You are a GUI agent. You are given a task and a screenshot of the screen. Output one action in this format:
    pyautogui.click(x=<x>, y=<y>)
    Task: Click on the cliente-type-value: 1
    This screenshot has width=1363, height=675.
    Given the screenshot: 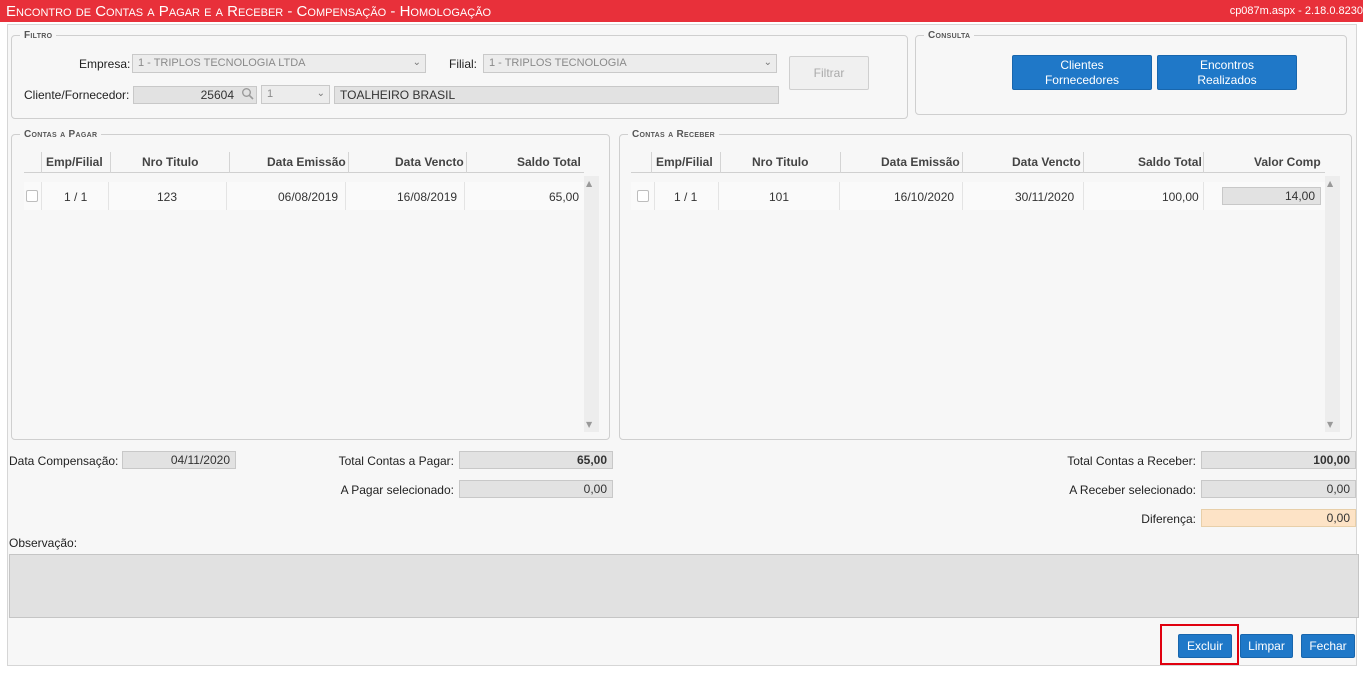 What is the action you would take?
    pyautogui.click(x=270, y=94)
    